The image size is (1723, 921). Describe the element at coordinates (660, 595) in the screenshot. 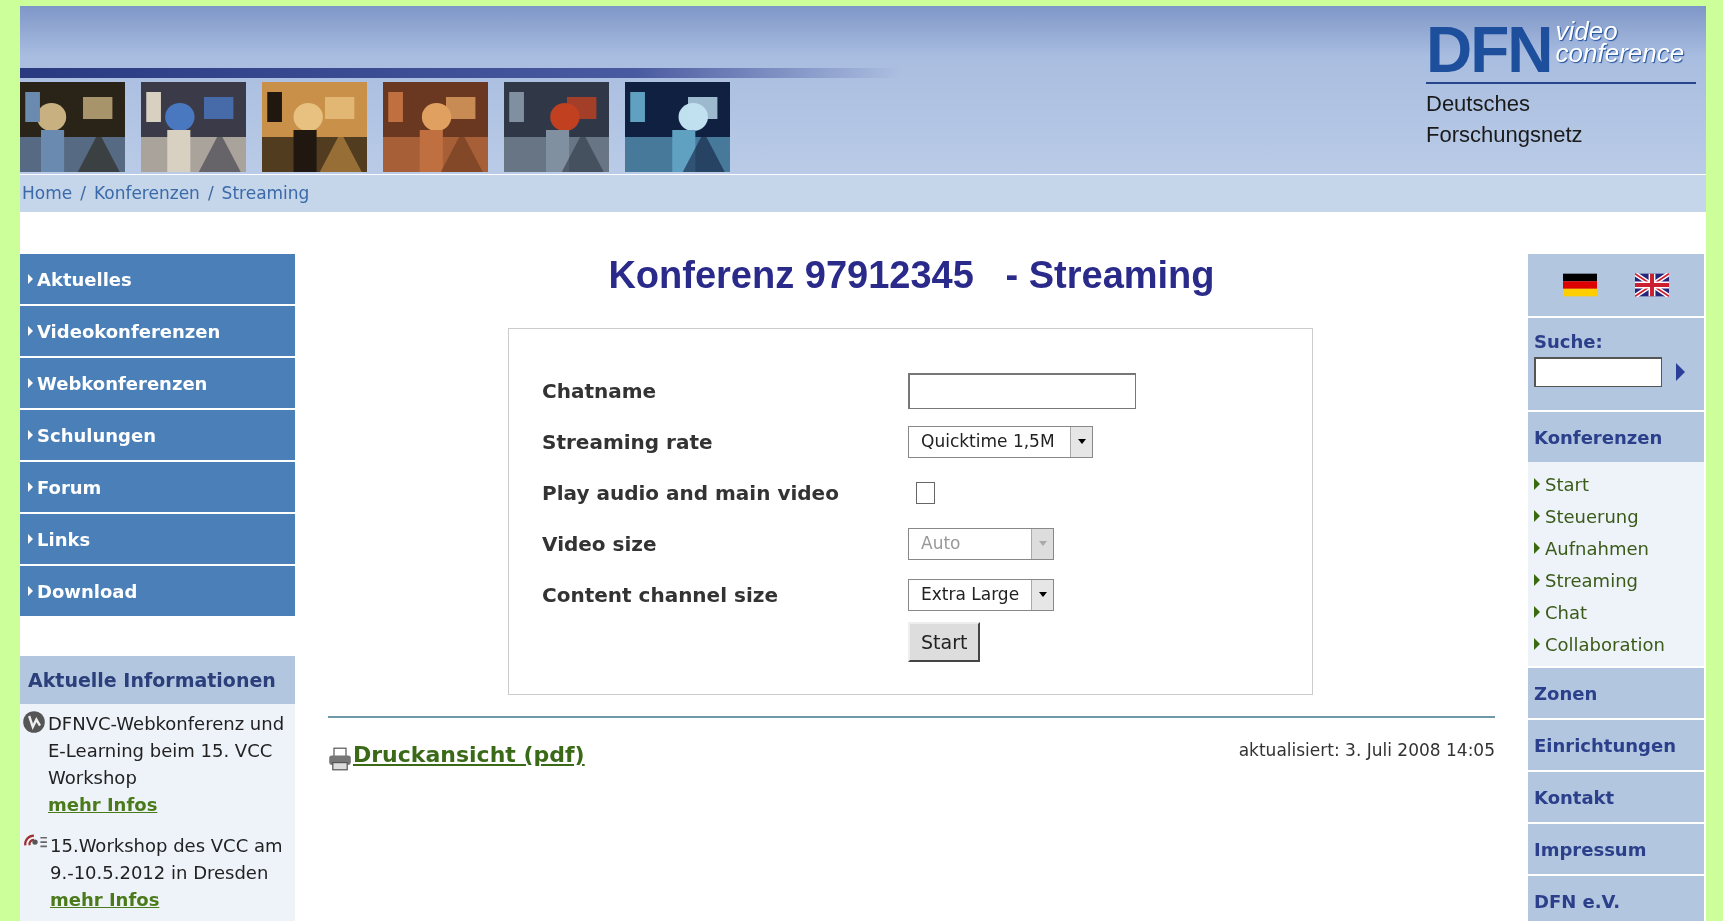

I see `field-label: Content channel size` at that location.